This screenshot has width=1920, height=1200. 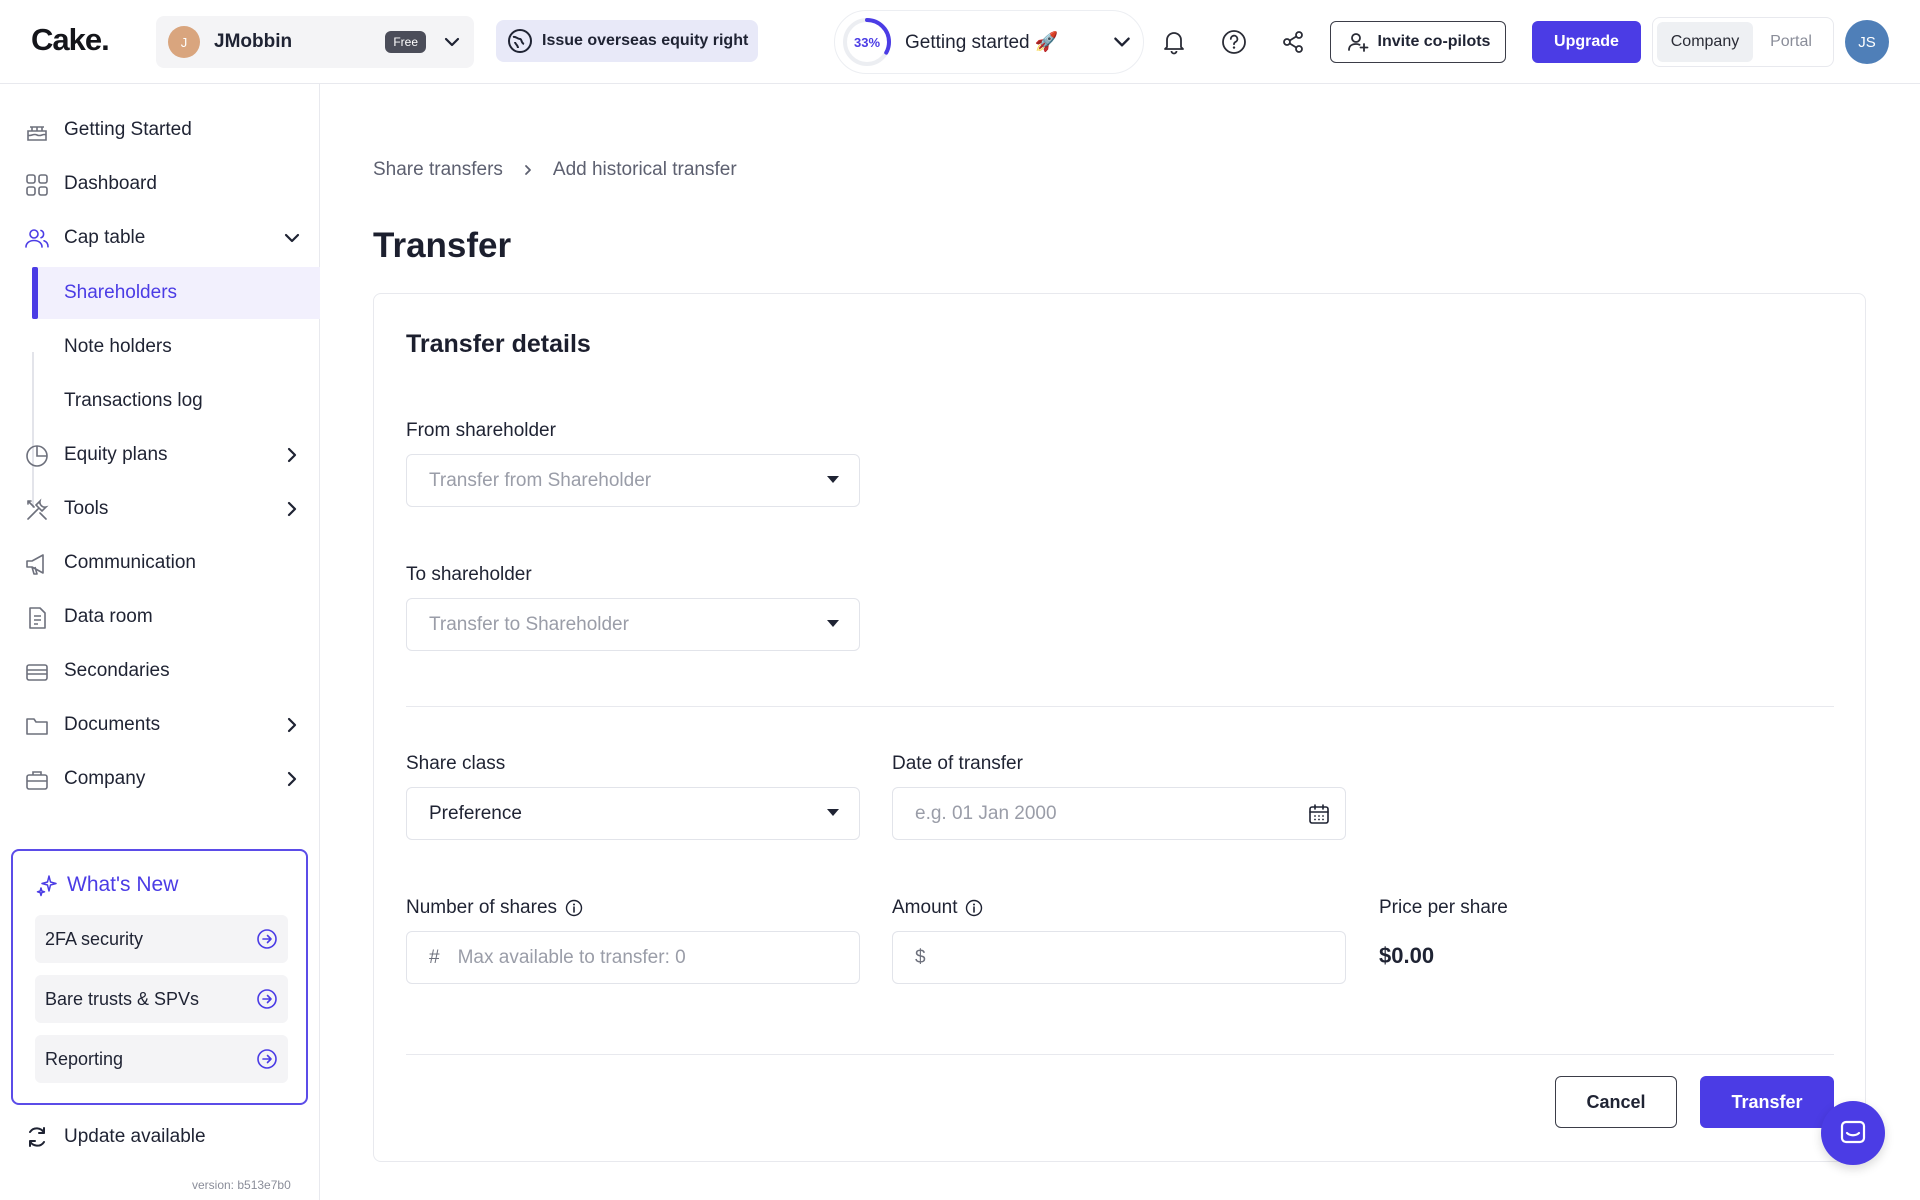 What do you see at coordinates (1418, 42) in the screenshot?
I see `invite-copilots-button: Invite co-pilots` at bounding box center [1418, 42].